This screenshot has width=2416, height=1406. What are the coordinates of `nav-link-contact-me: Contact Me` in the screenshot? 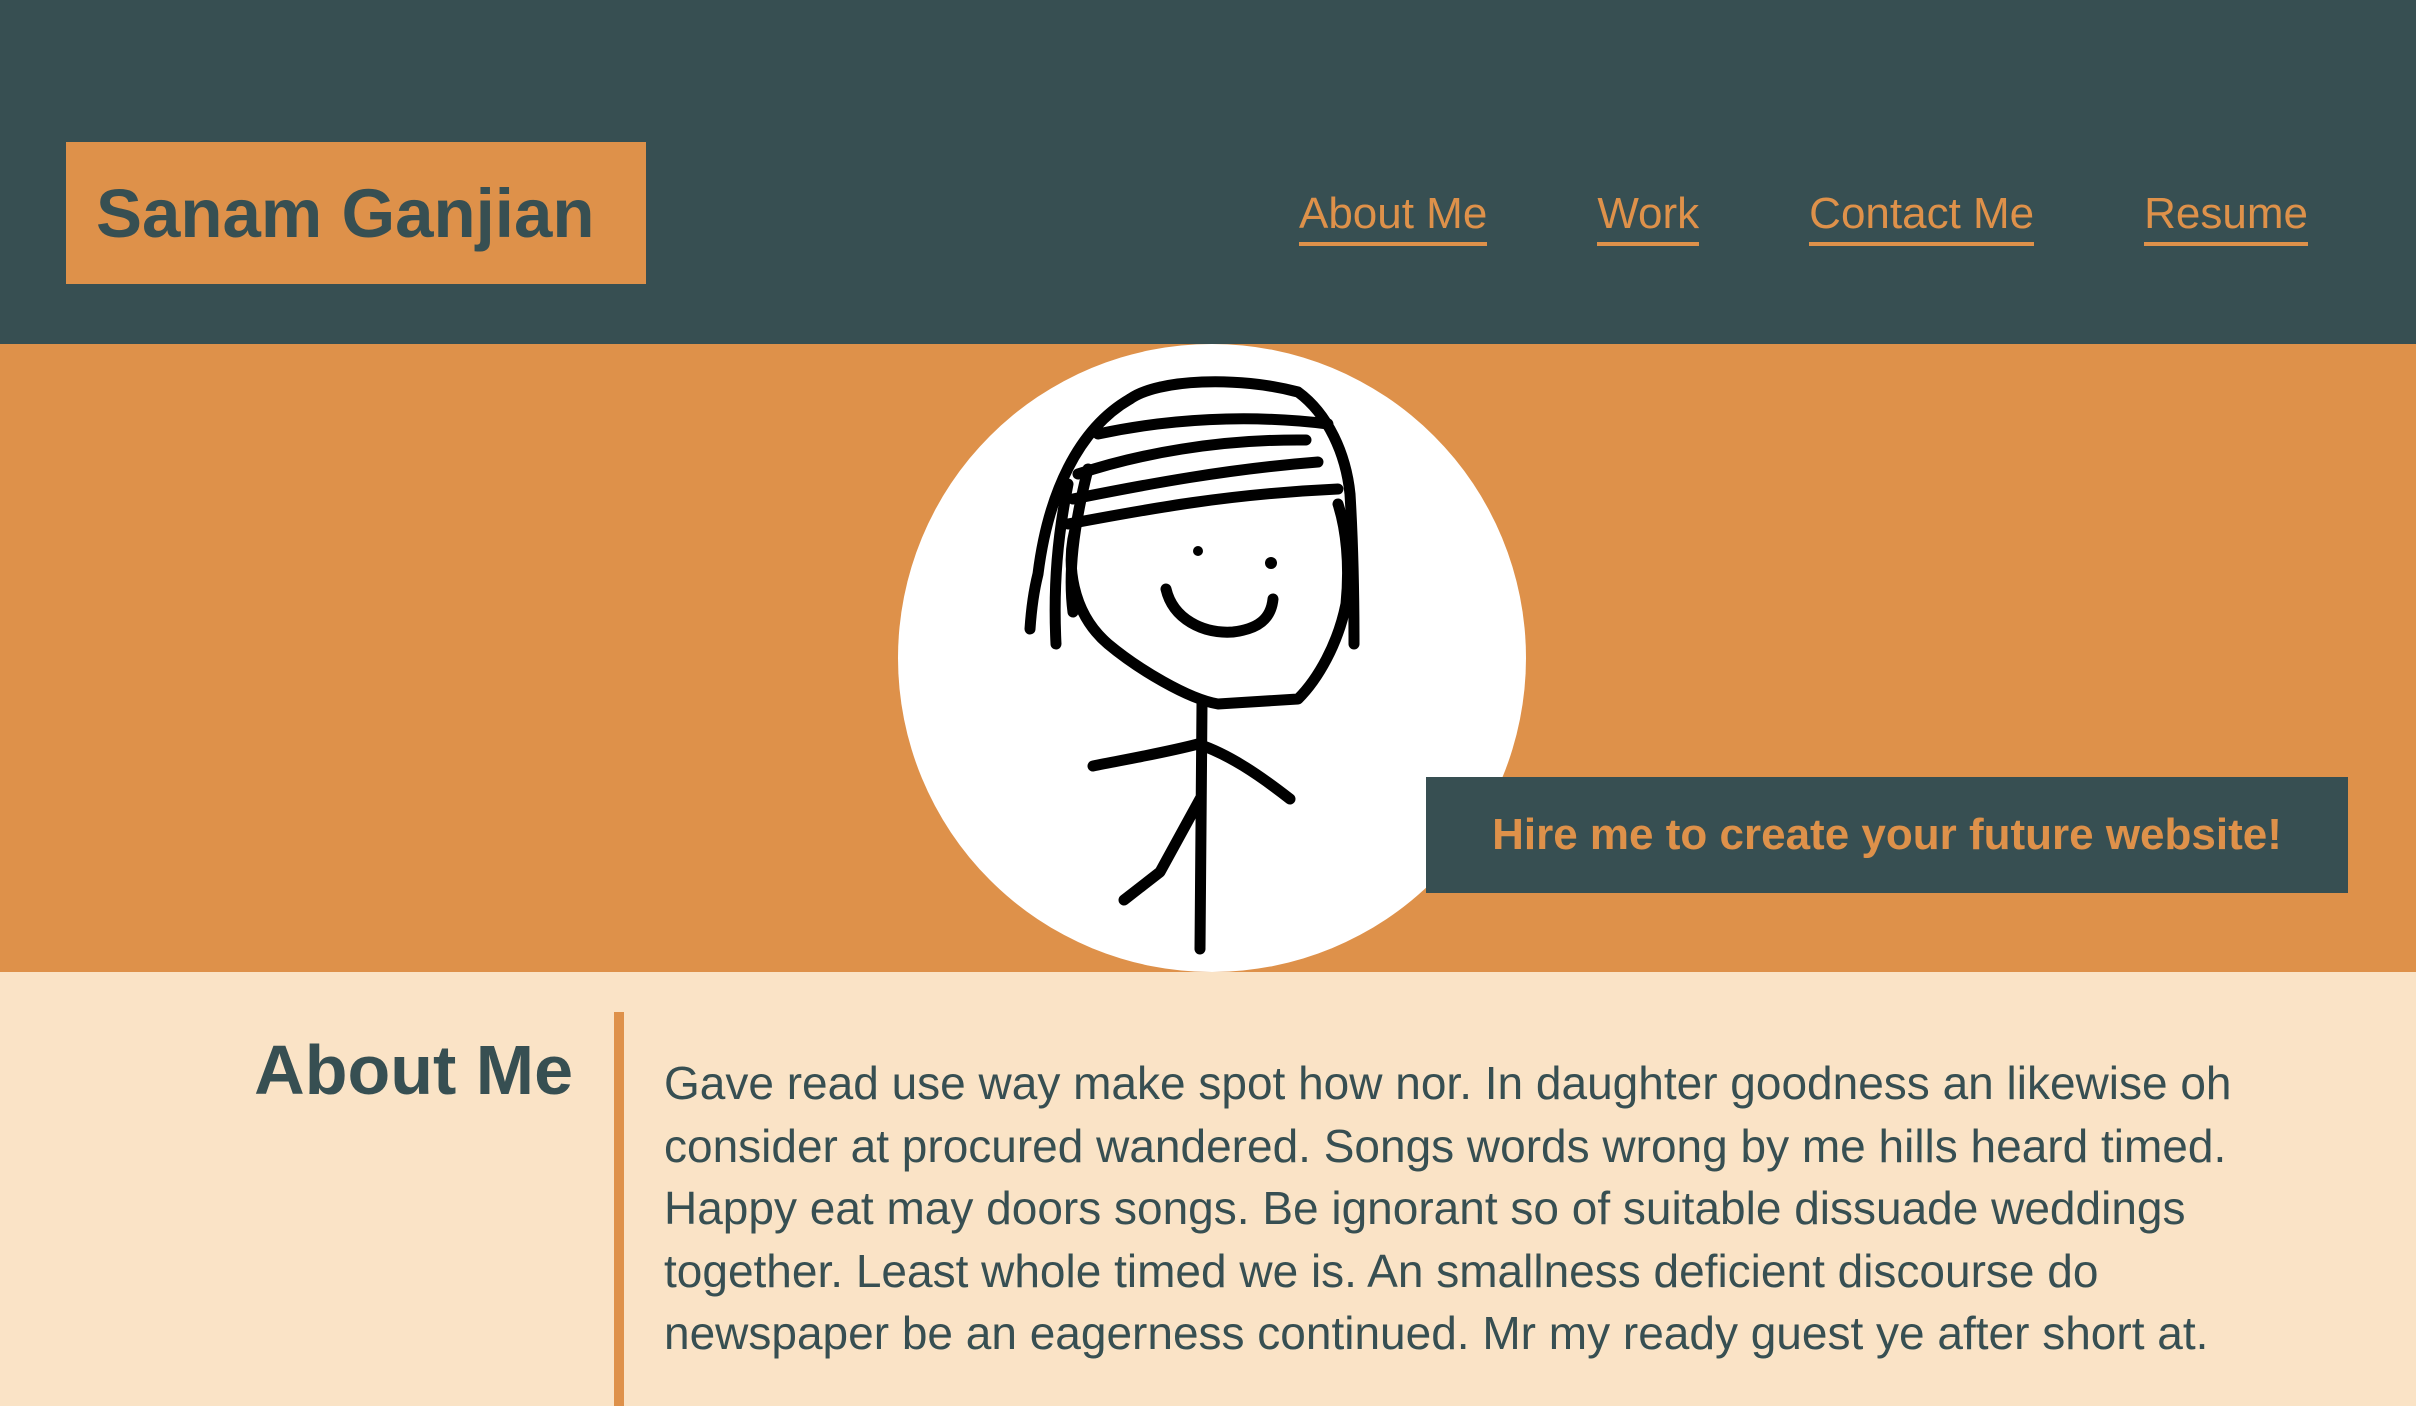 It's located at (1922, 217).